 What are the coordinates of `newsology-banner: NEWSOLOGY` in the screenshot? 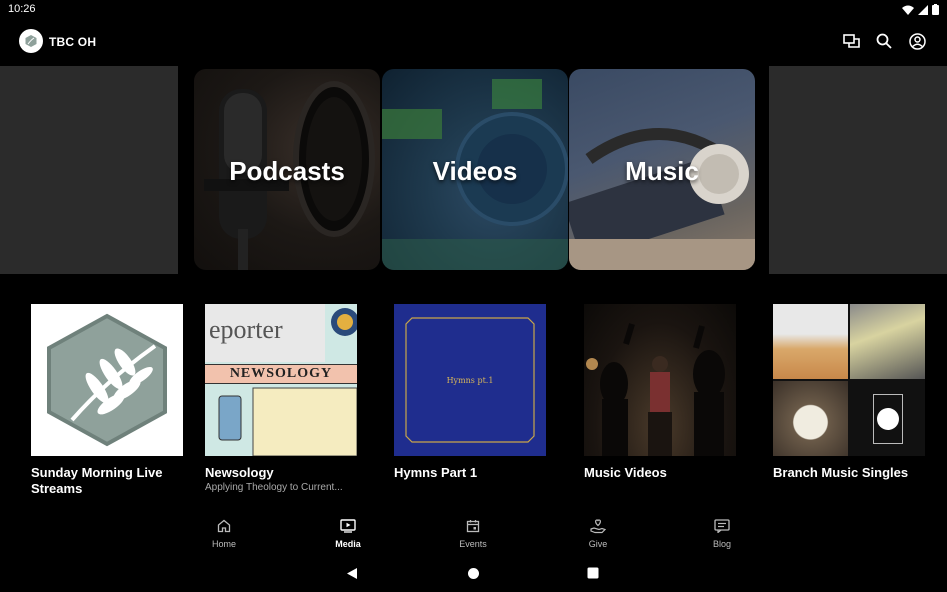 It's located at (281, 374).